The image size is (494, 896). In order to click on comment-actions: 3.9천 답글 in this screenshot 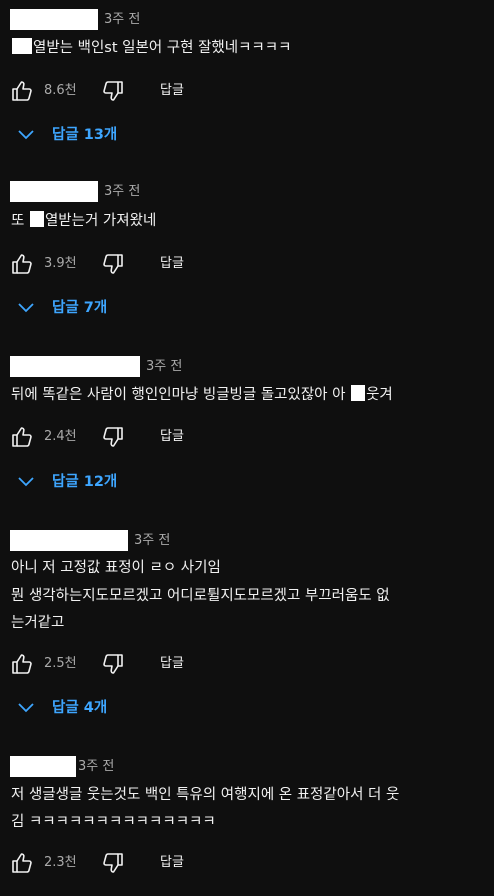, I will do `click(247, 264)`.